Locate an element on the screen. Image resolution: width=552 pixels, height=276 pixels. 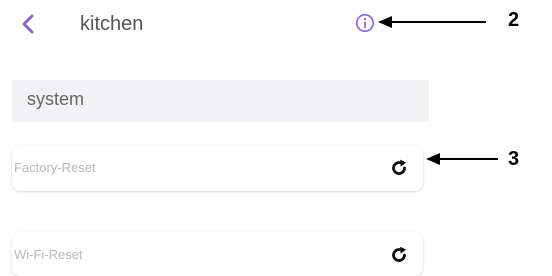
wifi-reset-row: Wi-Fi-Reset is located at coordinates (217, 254).